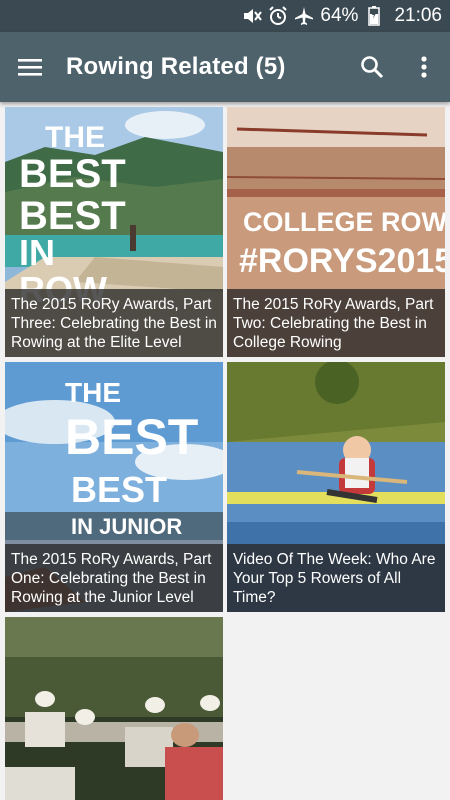  I want to click on page-title: Rowing Related (5), so click(176, 66).